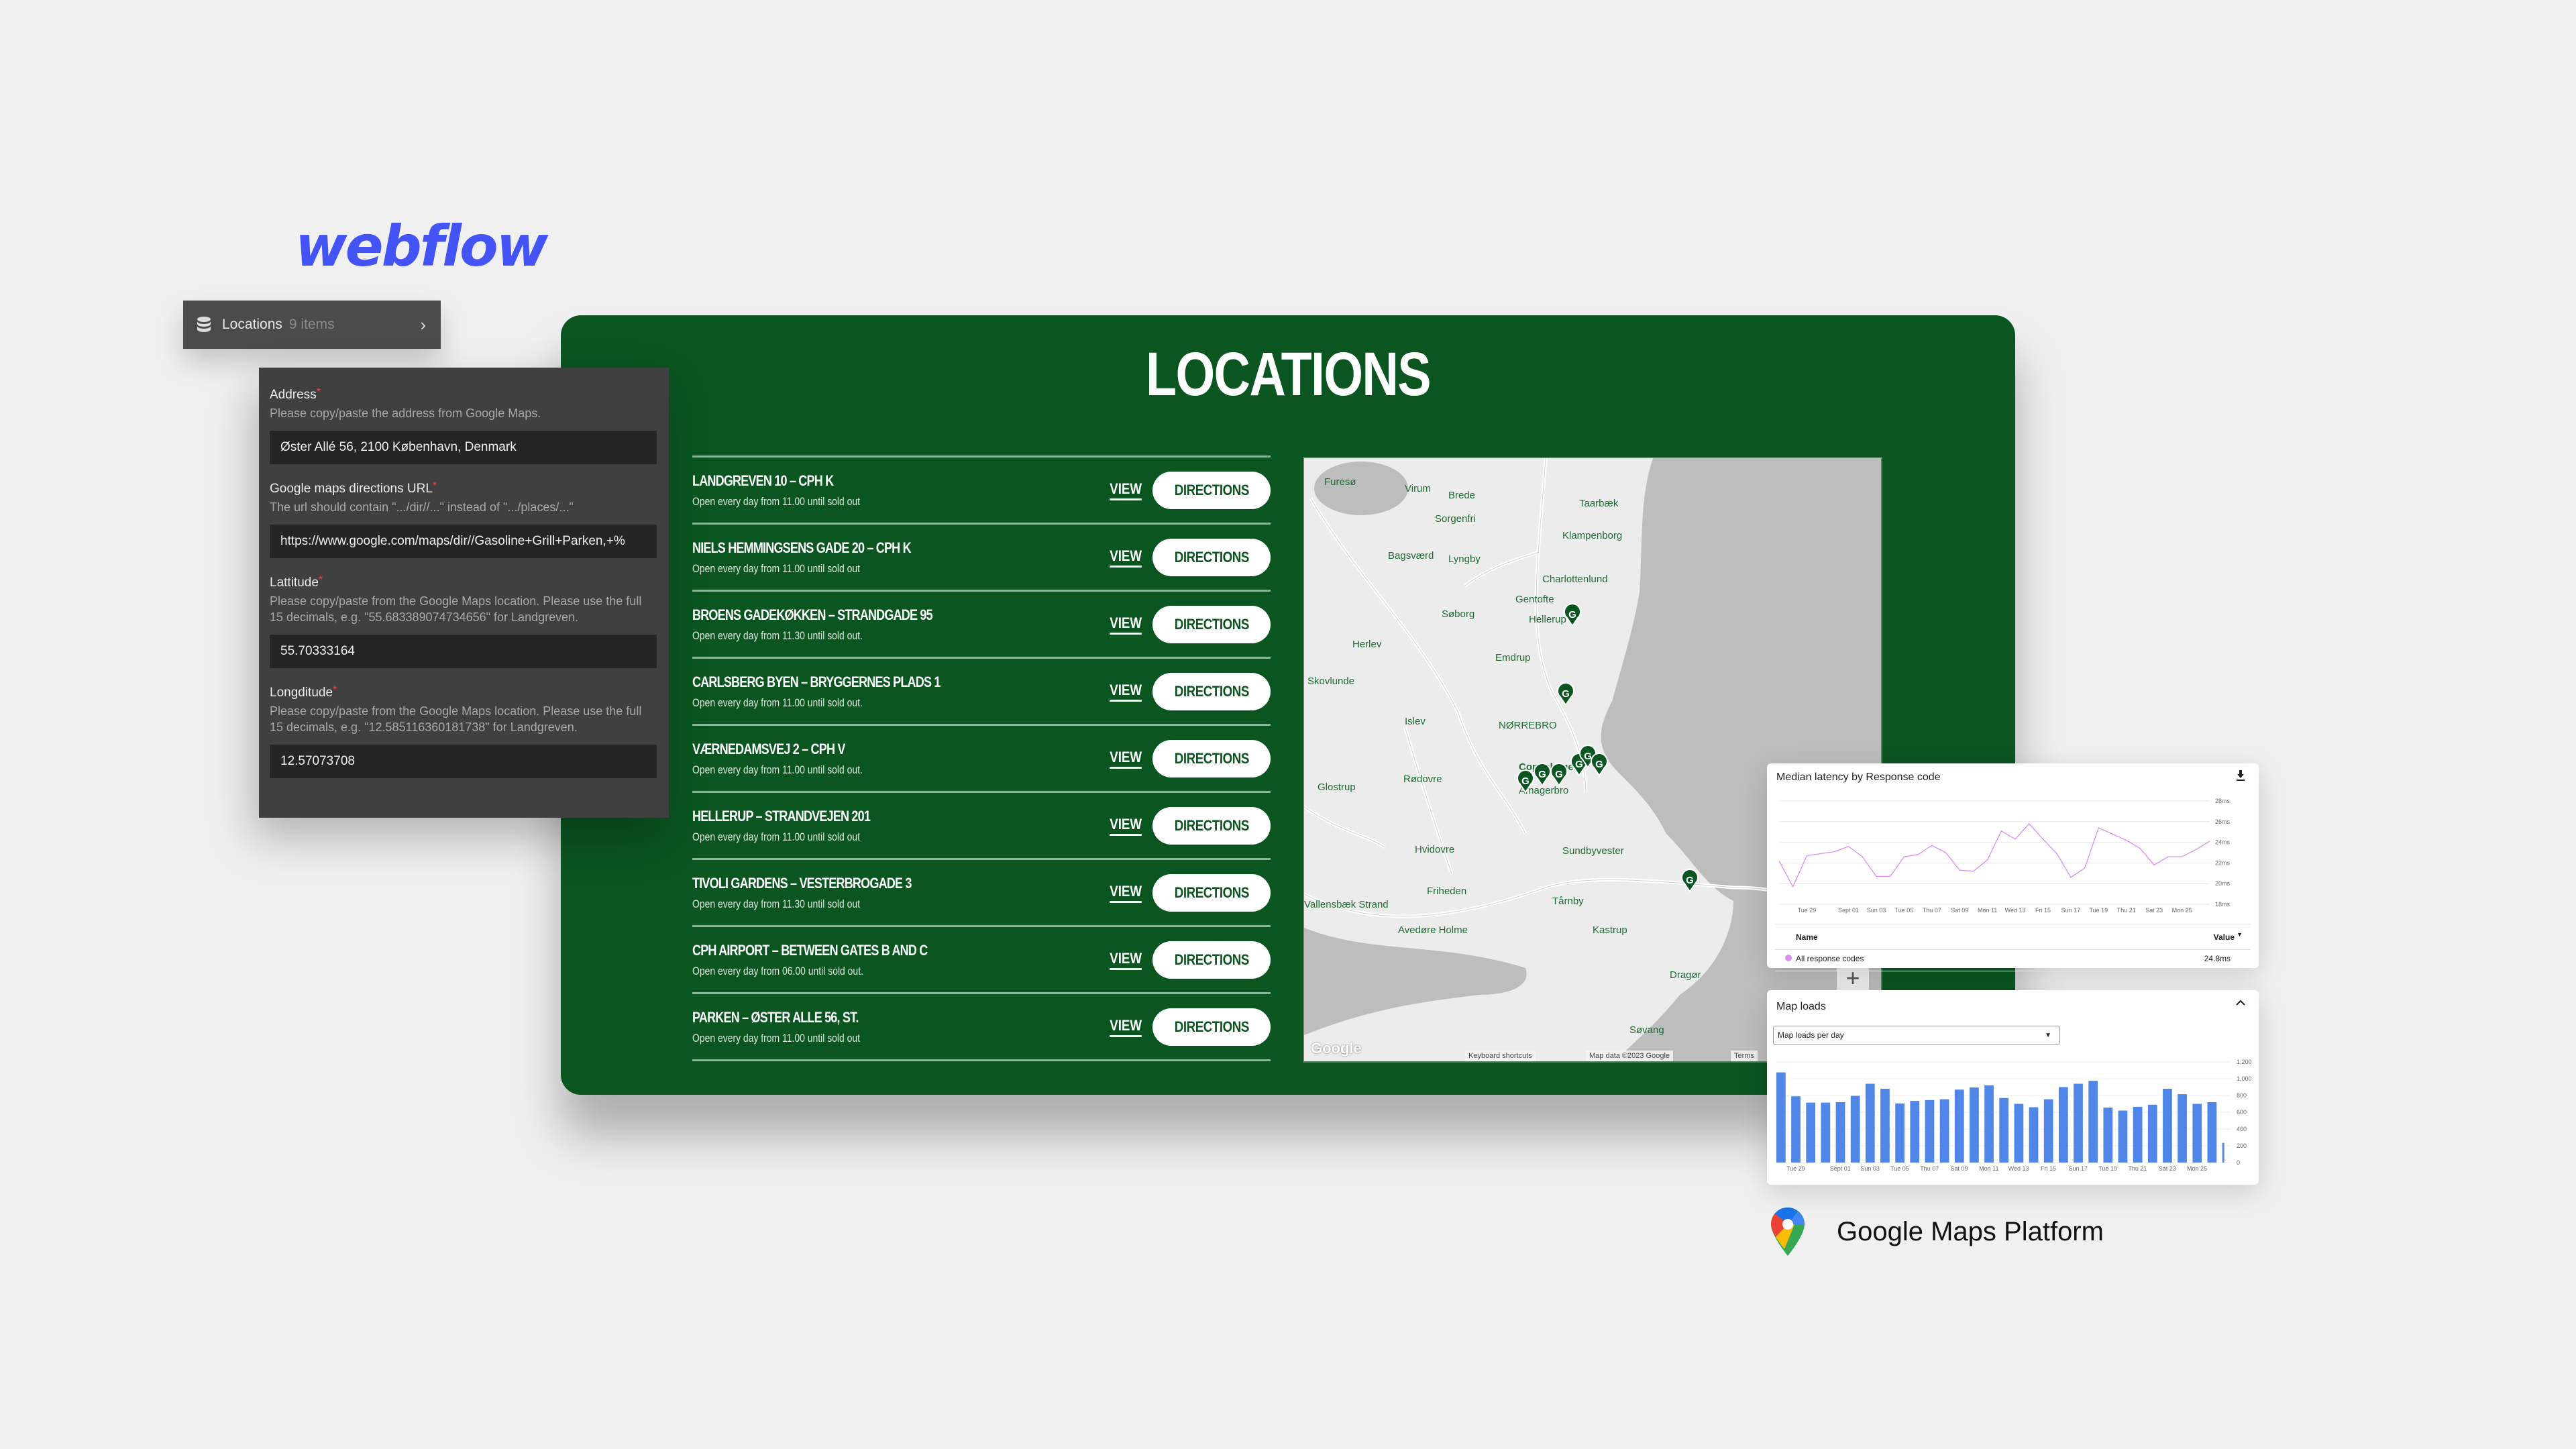  I want to click on address-input: Øster Allé 56, 2100 København, Denmark, so click(463, 447).